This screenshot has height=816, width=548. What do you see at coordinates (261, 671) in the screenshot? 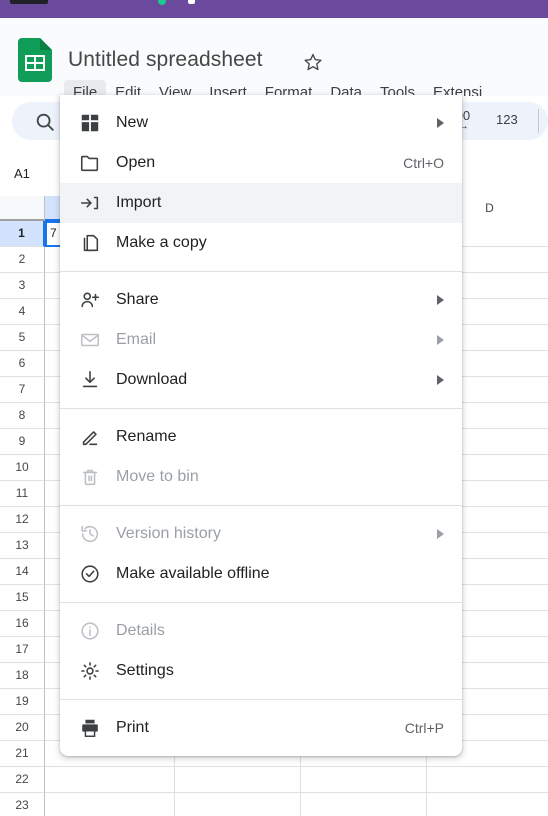
I see `menu-item-settings: Settings` at bounding box center [261, 671].